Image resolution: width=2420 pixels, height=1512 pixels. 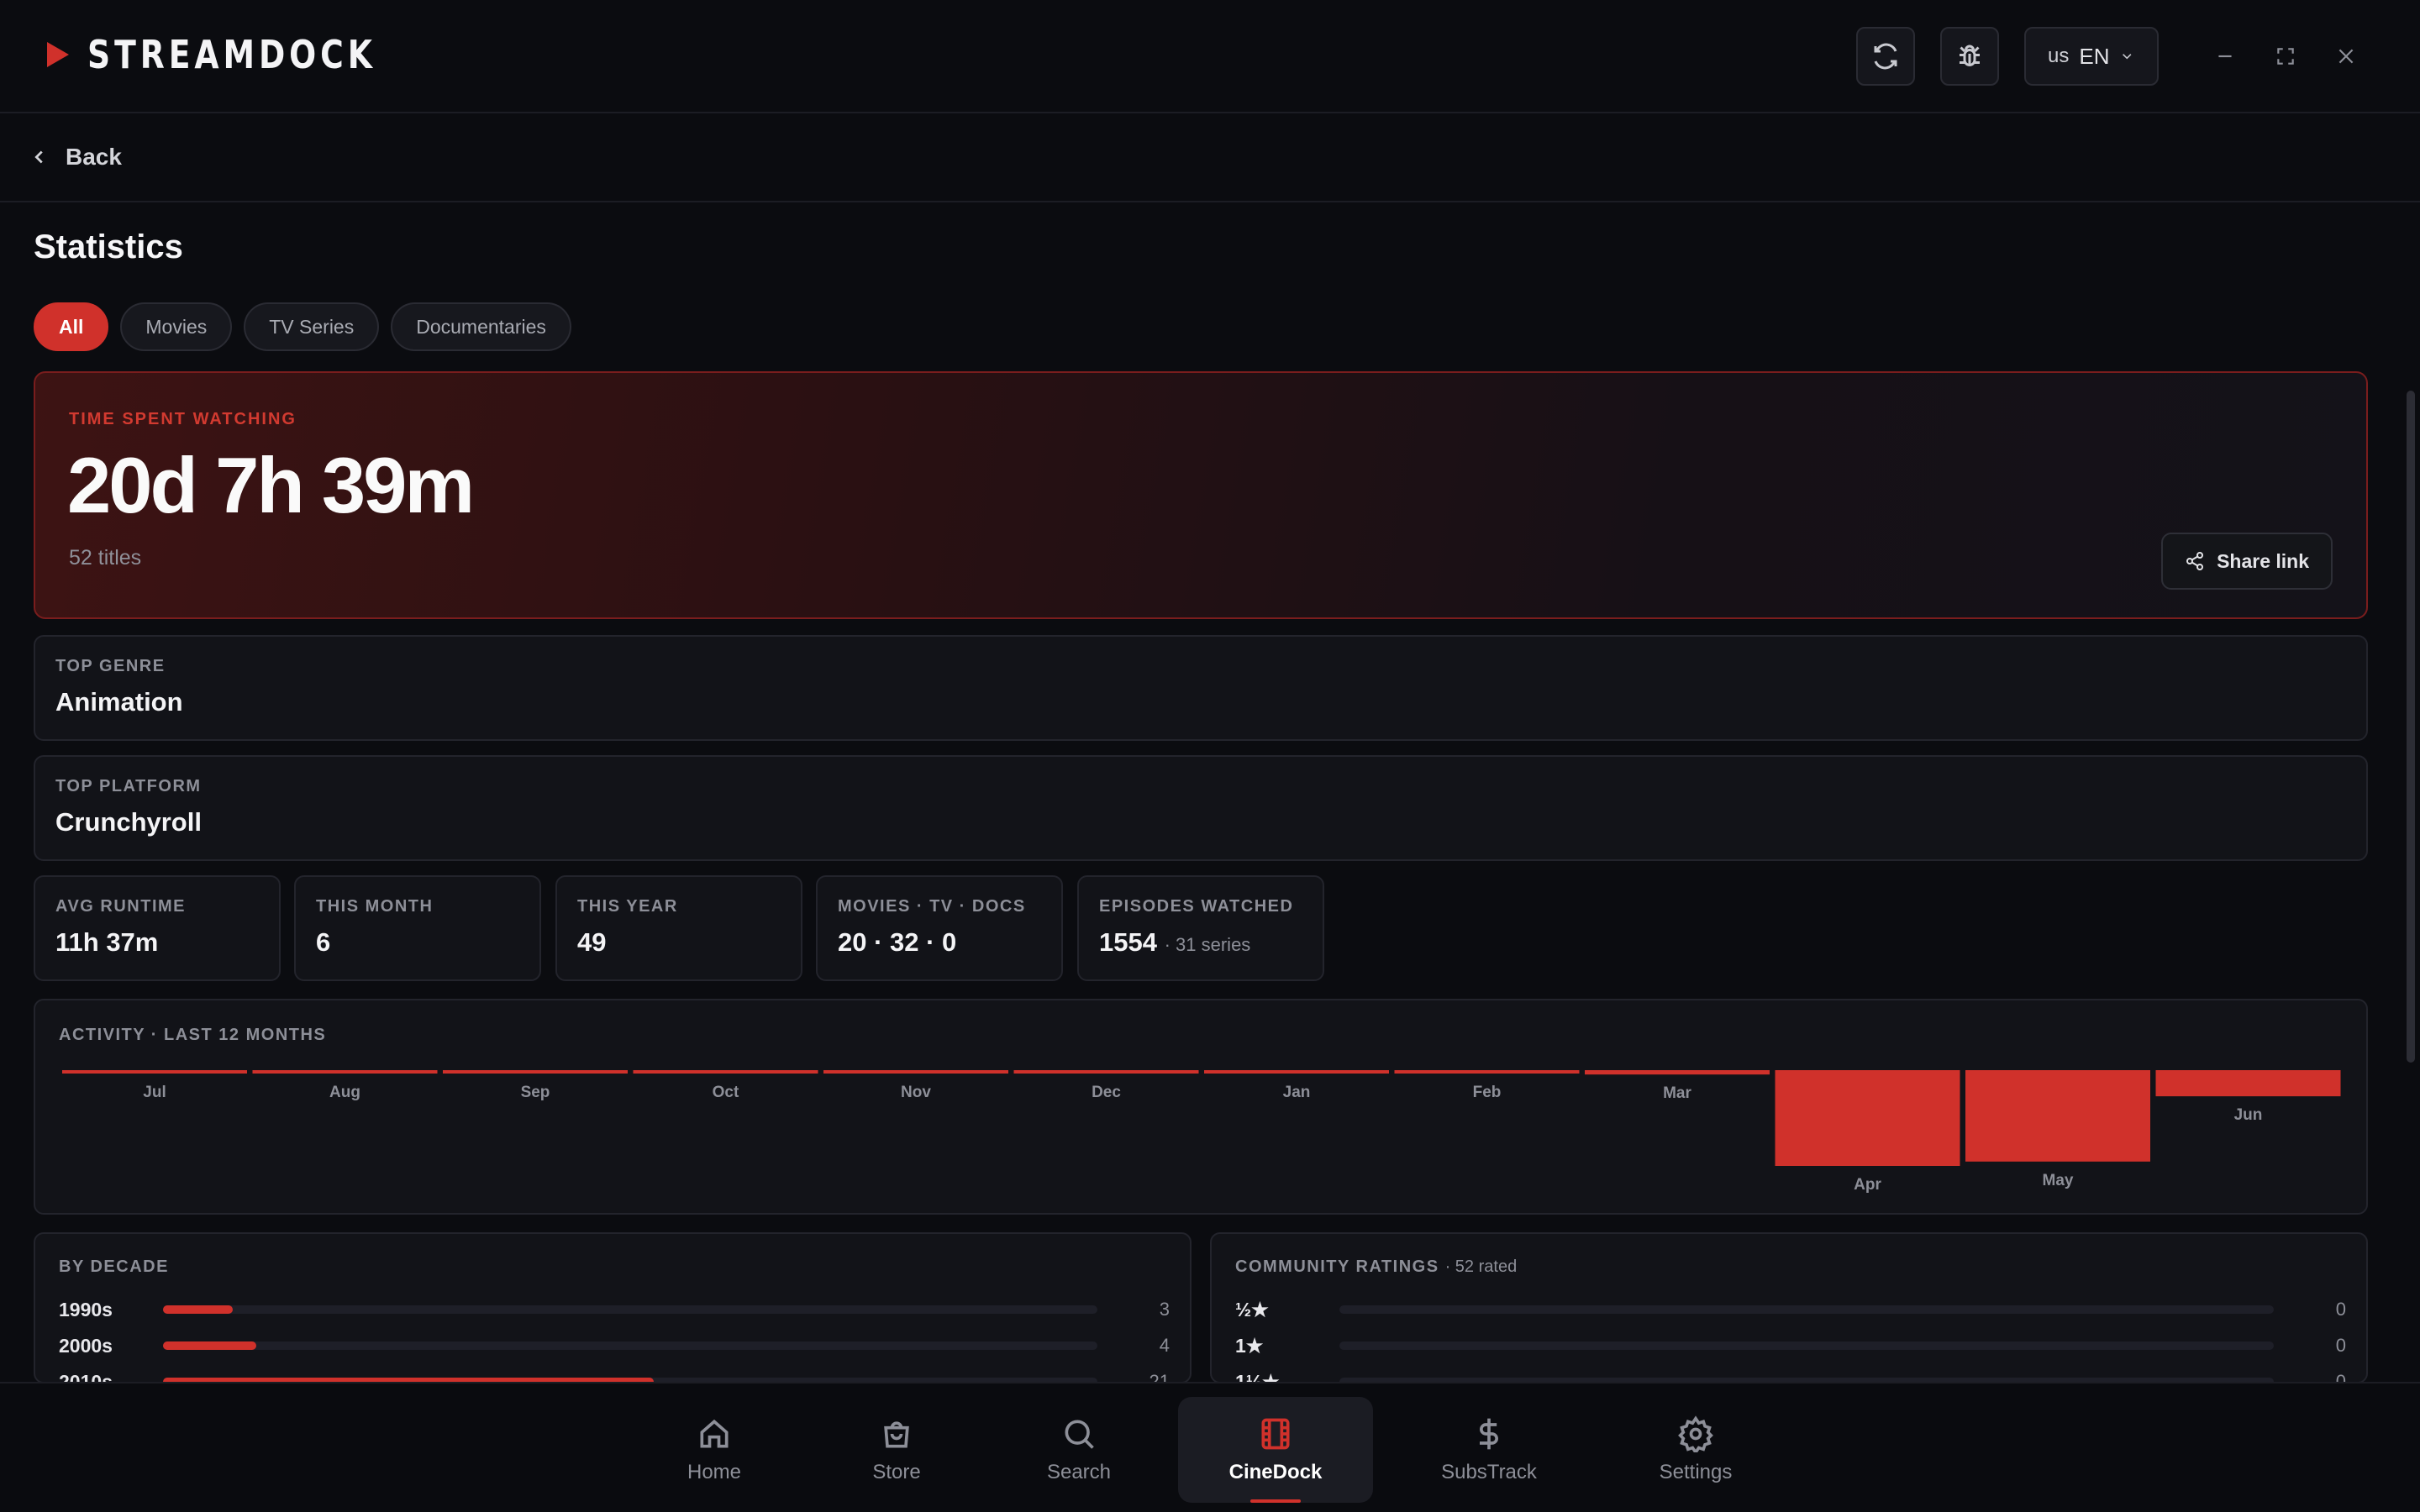 What do you see at coordinates (1970, 56) in the screenshot?
I see `debug-button` at bounding box center [1970, 56].